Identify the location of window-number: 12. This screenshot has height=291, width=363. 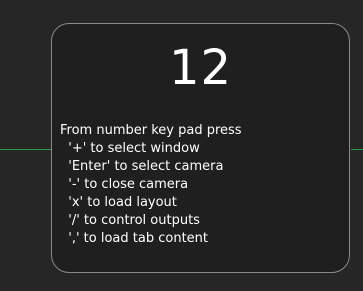
(200, 68).